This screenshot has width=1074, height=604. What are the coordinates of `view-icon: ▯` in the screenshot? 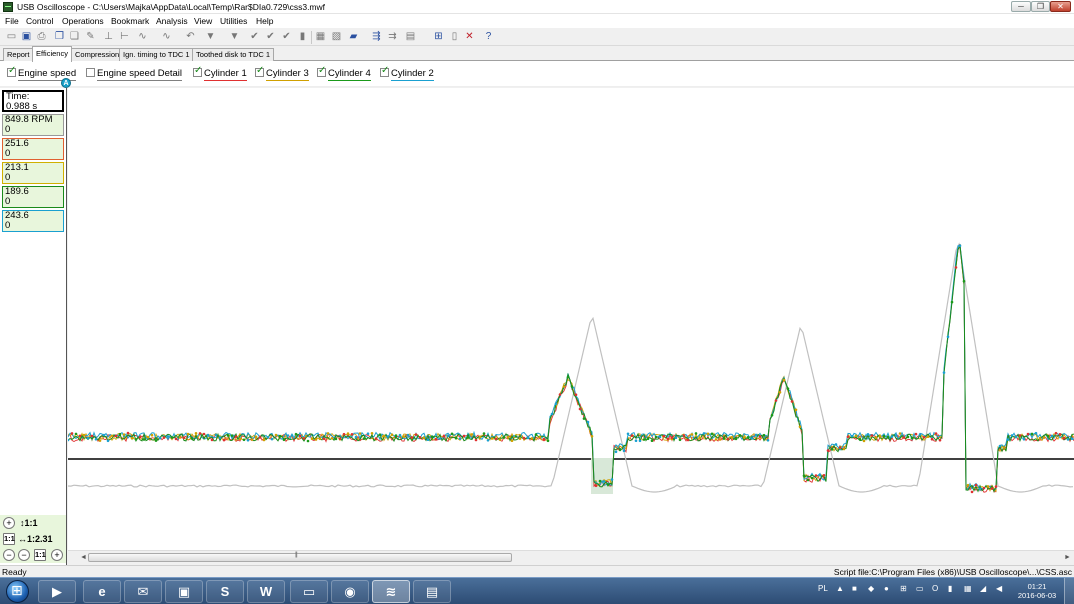 It's located at (454, 37).